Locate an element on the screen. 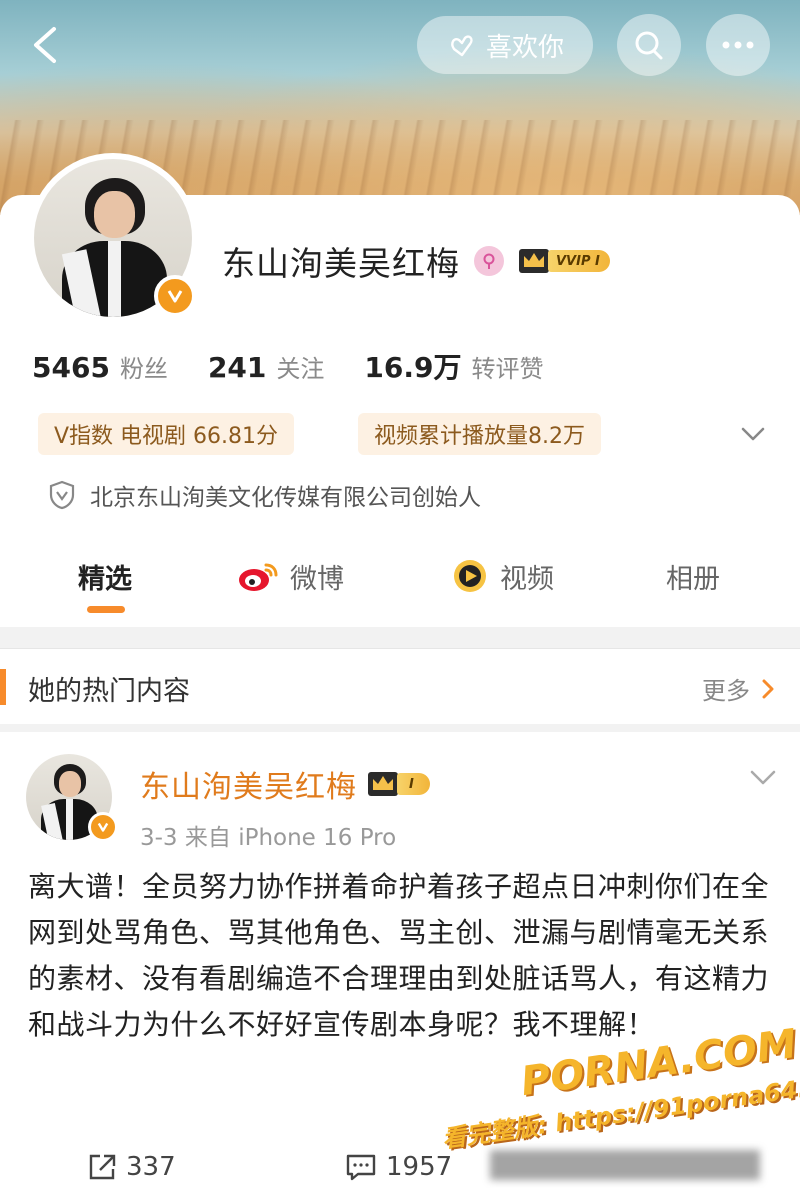 Image resolution: width=800 pixels, height=1188 pixels. section-accent-bar is located at coordinates (3, 687).